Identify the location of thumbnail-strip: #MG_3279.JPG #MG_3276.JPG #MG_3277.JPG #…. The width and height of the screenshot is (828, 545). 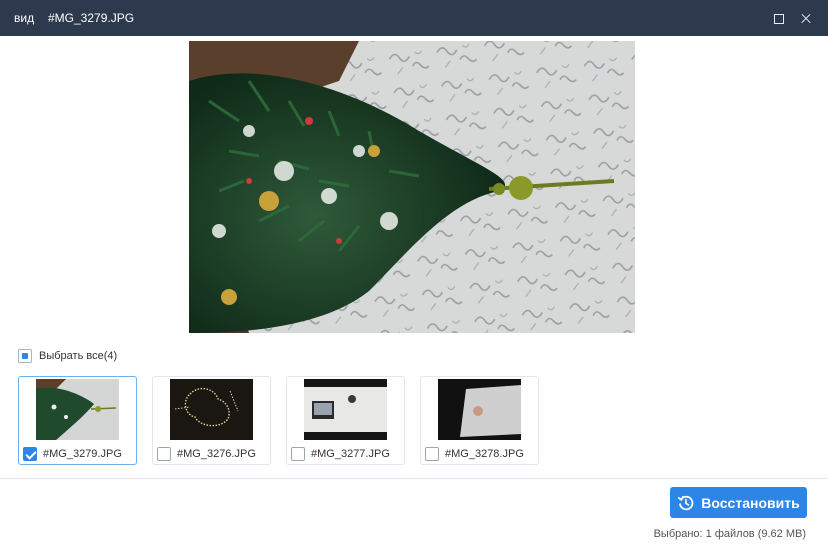
(298, 421).